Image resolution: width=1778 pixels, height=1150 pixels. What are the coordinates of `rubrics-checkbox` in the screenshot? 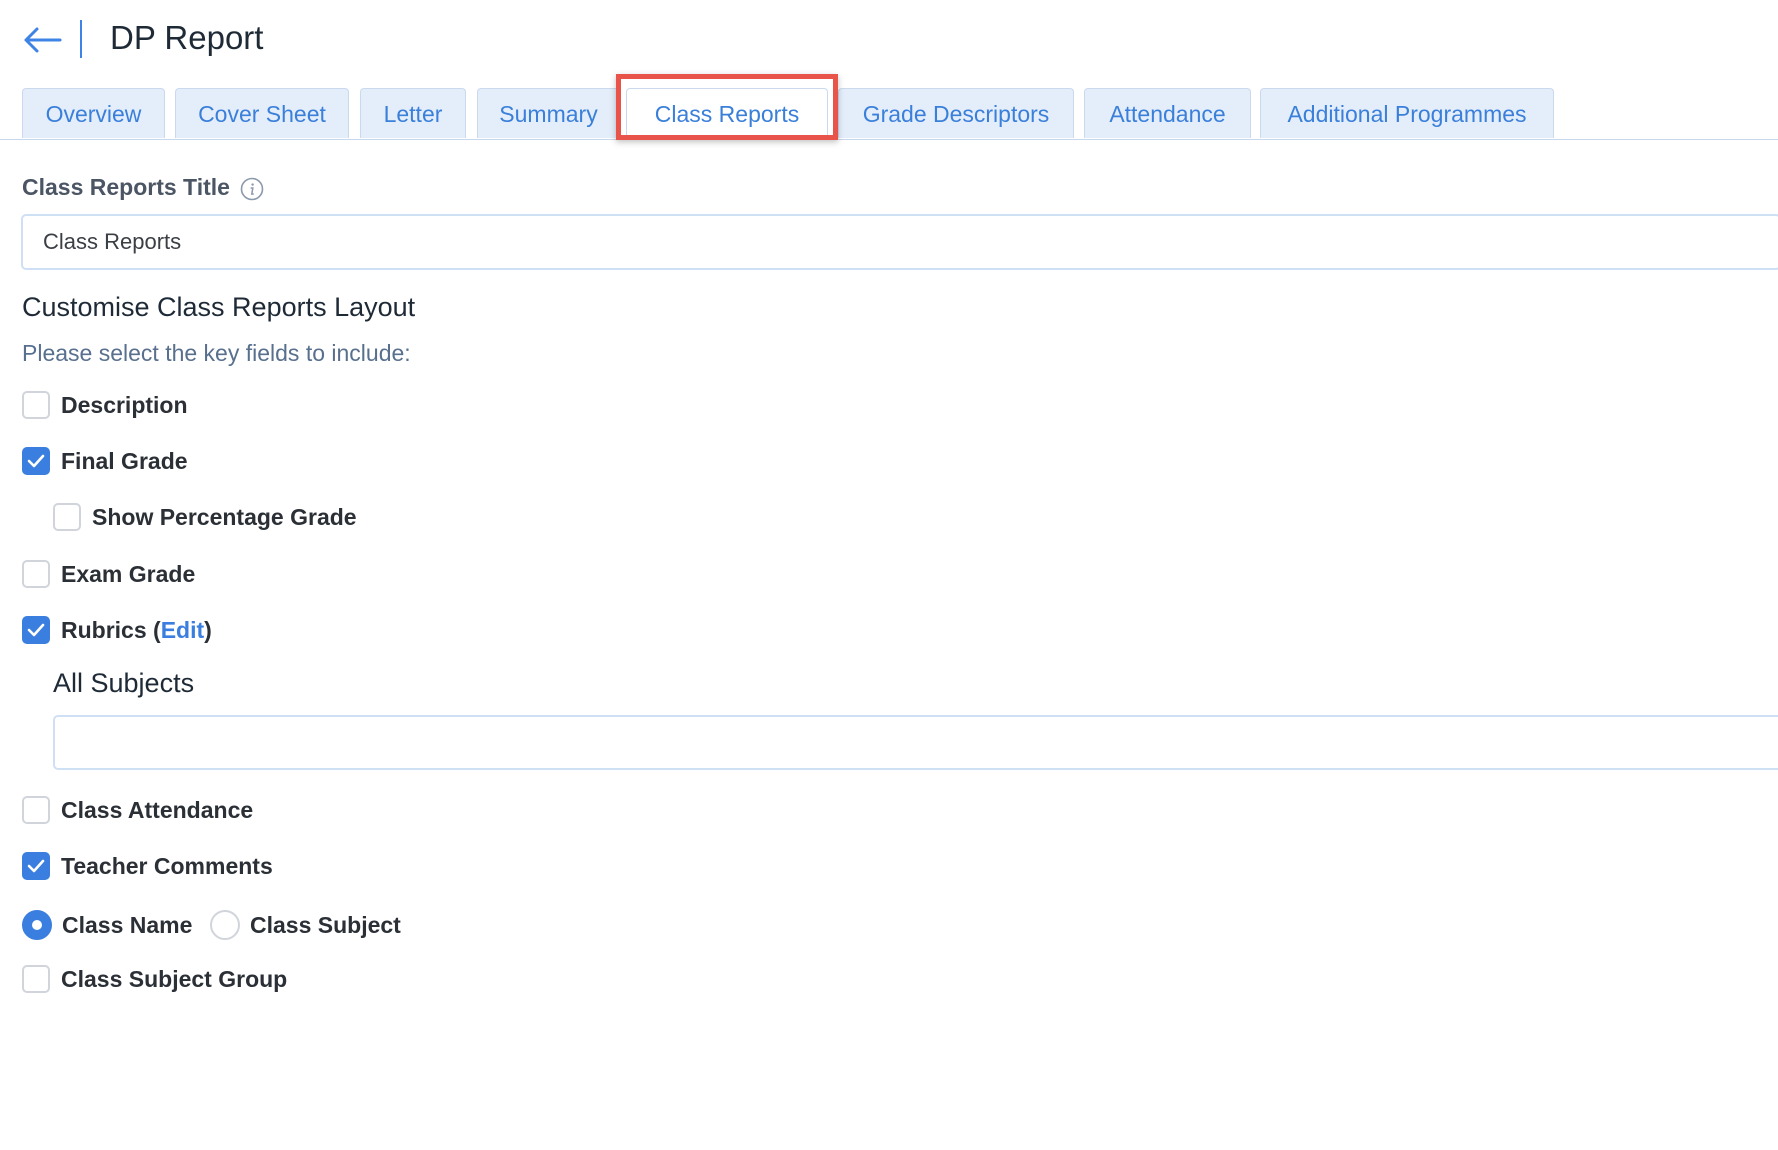 It's located at (36, 630).